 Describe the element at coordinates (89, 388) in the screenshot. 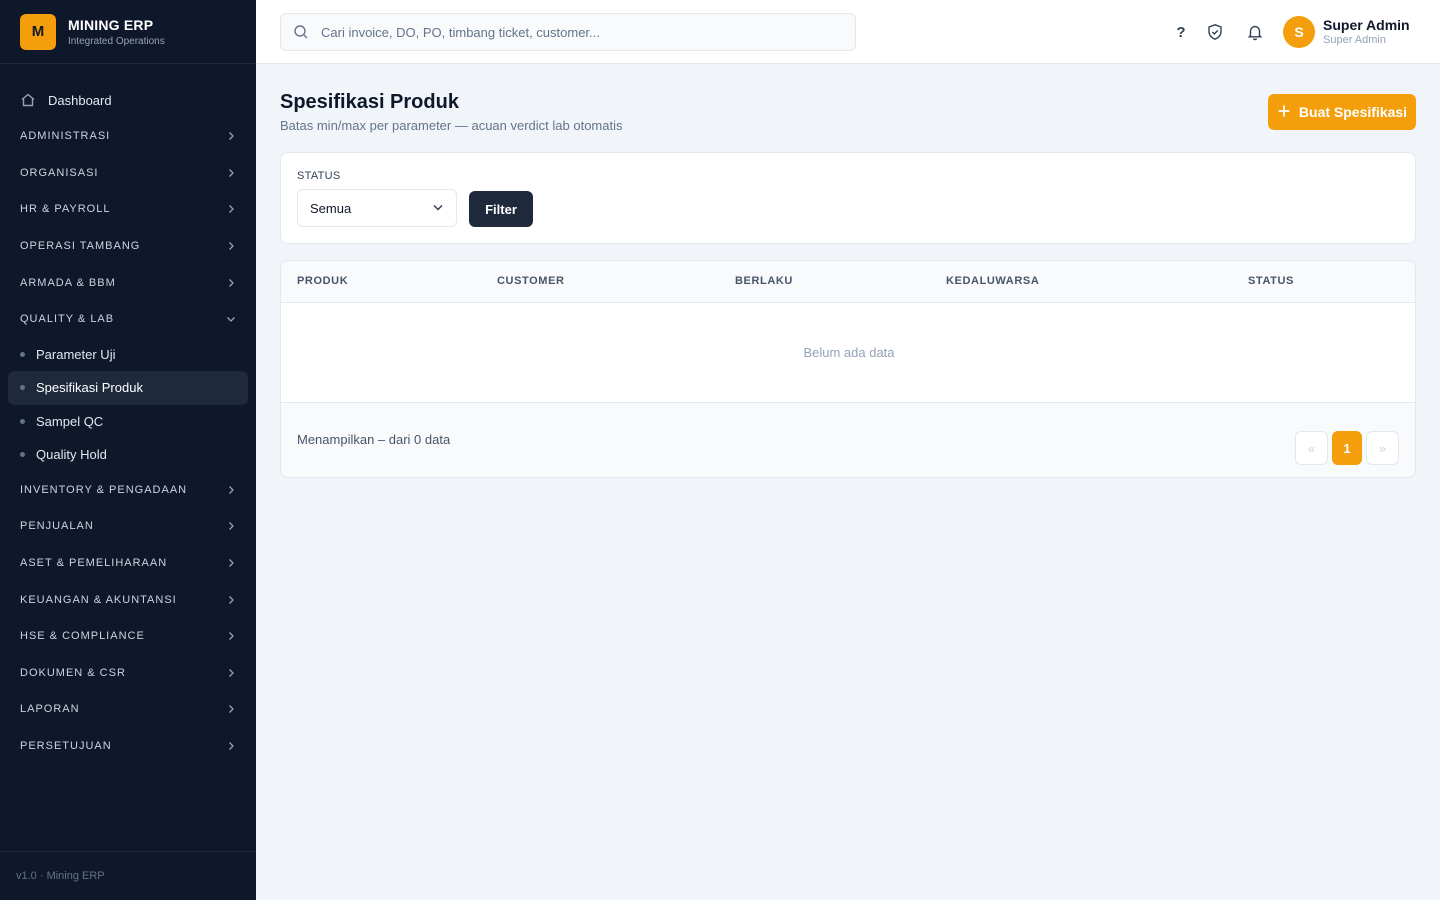

I see `sidebar-item-label: Spesifikasi Produk` at that location.